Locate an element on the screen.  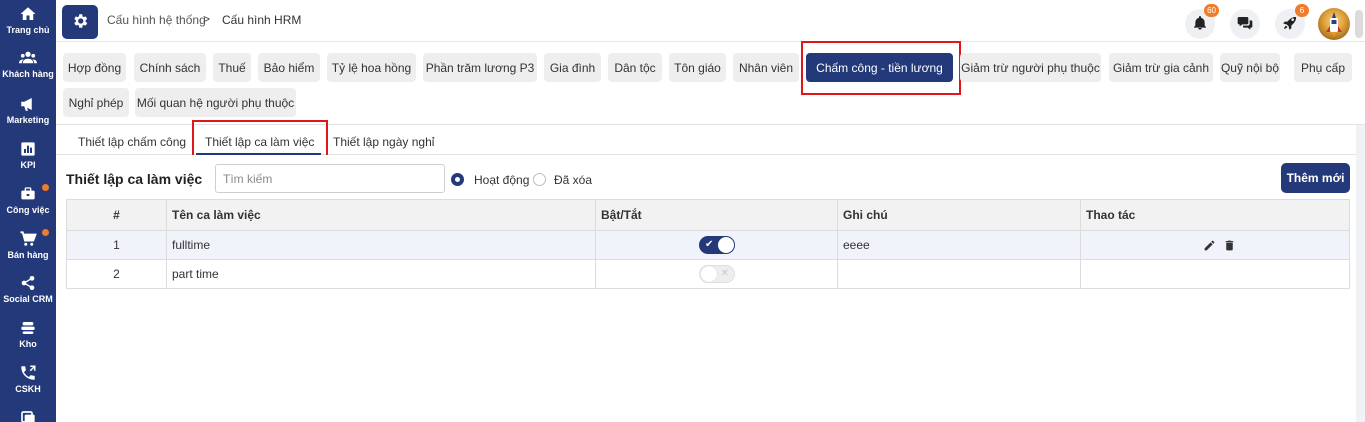
category-chip: Giảm trừ gia cảnh is located at coordinates (1161, 67).